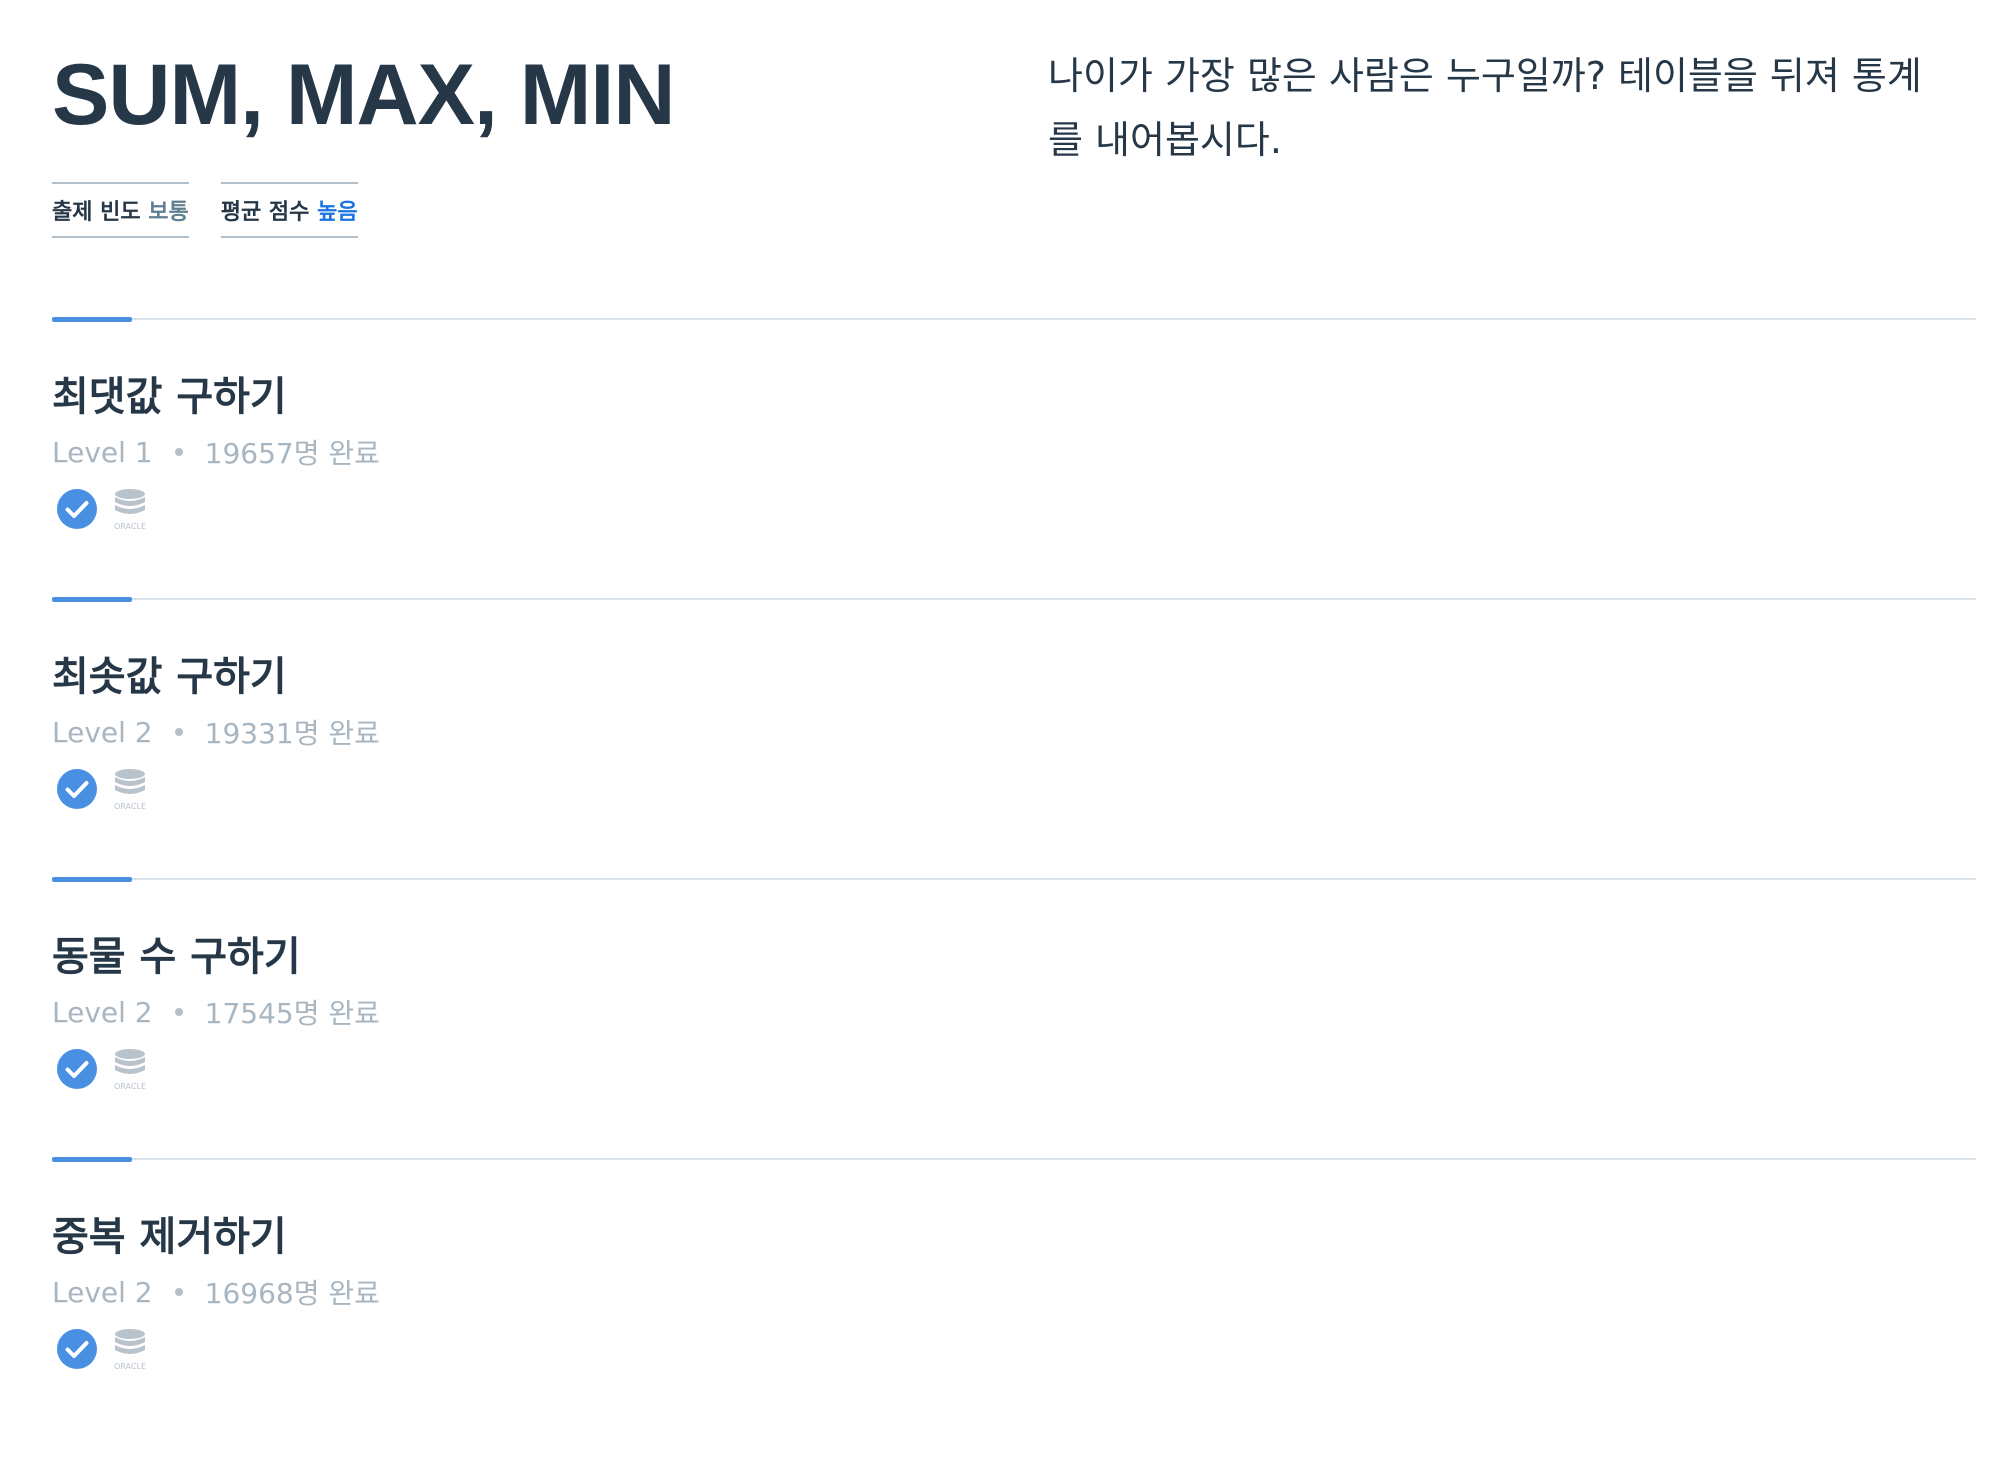  I want to click on problem-completed-count: 19657명 완료, so click(292, 453).